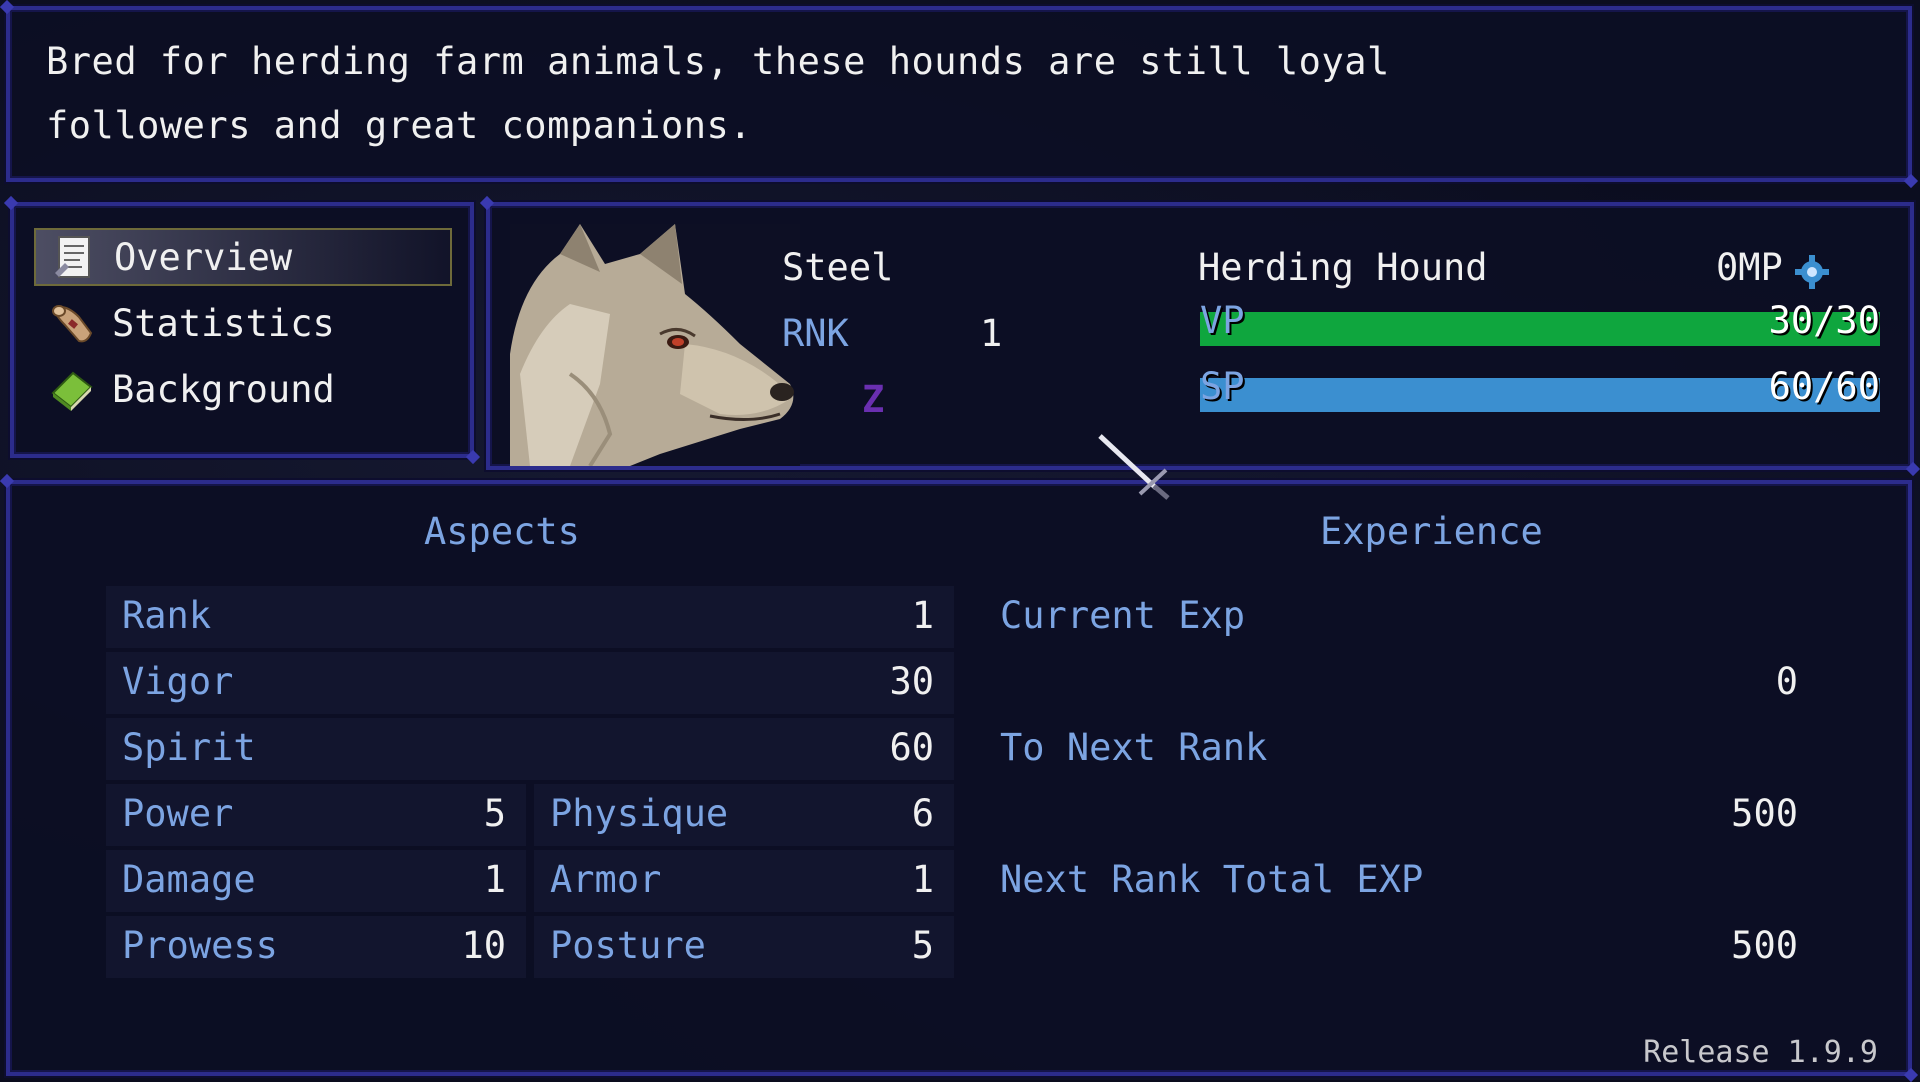  What do you see at coordinates (200, 945) in the screenshot?
I see `aspect-label: Prowess` at bounding box center [200, 945].